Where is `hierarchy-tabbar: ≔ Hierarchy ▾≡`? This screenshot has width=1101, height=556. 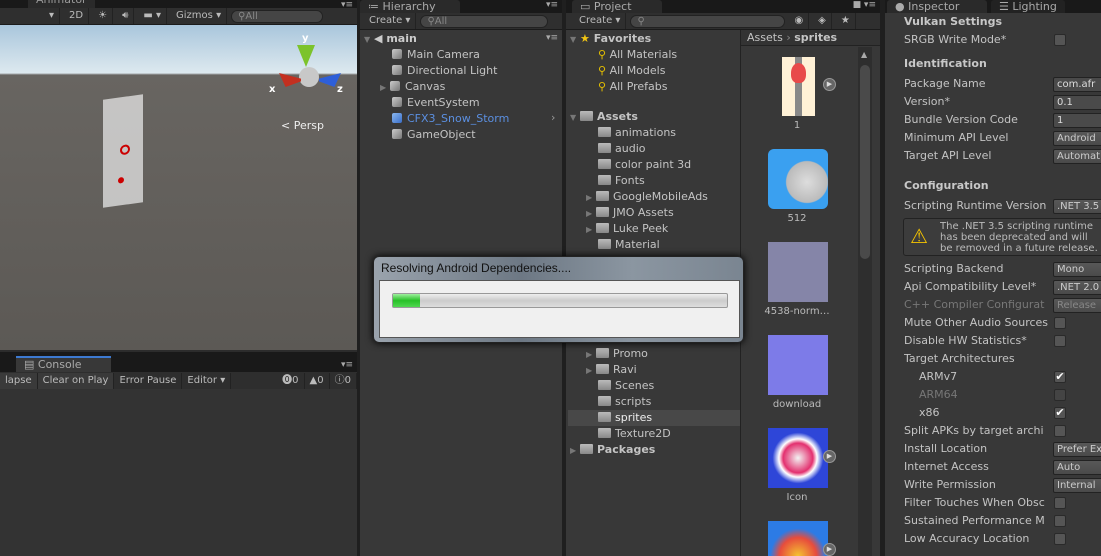
hierarchy-tabbar: ≔ Hierarchy ▾≡ is located at coordinates (461, 6).